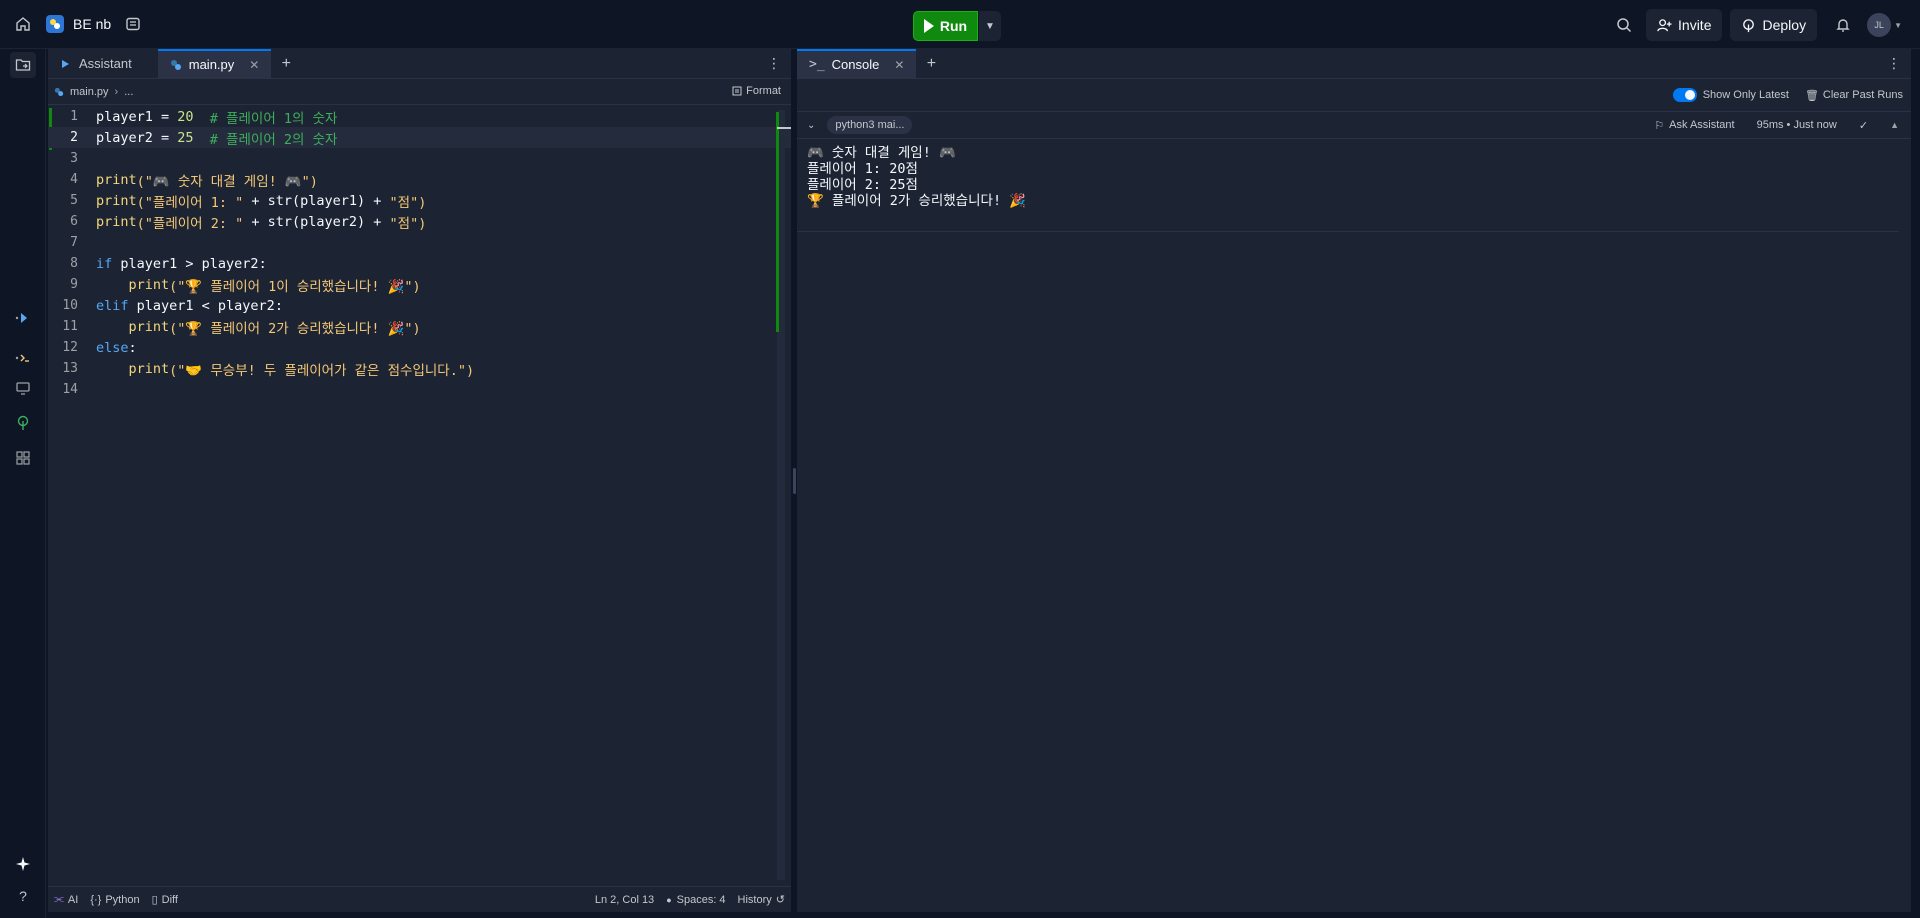 The width and height of the screenshot is (1920, 918). What do you see at coordinates (70, 389) in the screenshot?
I see `line-number: 14` at bounding box center [70, 389].